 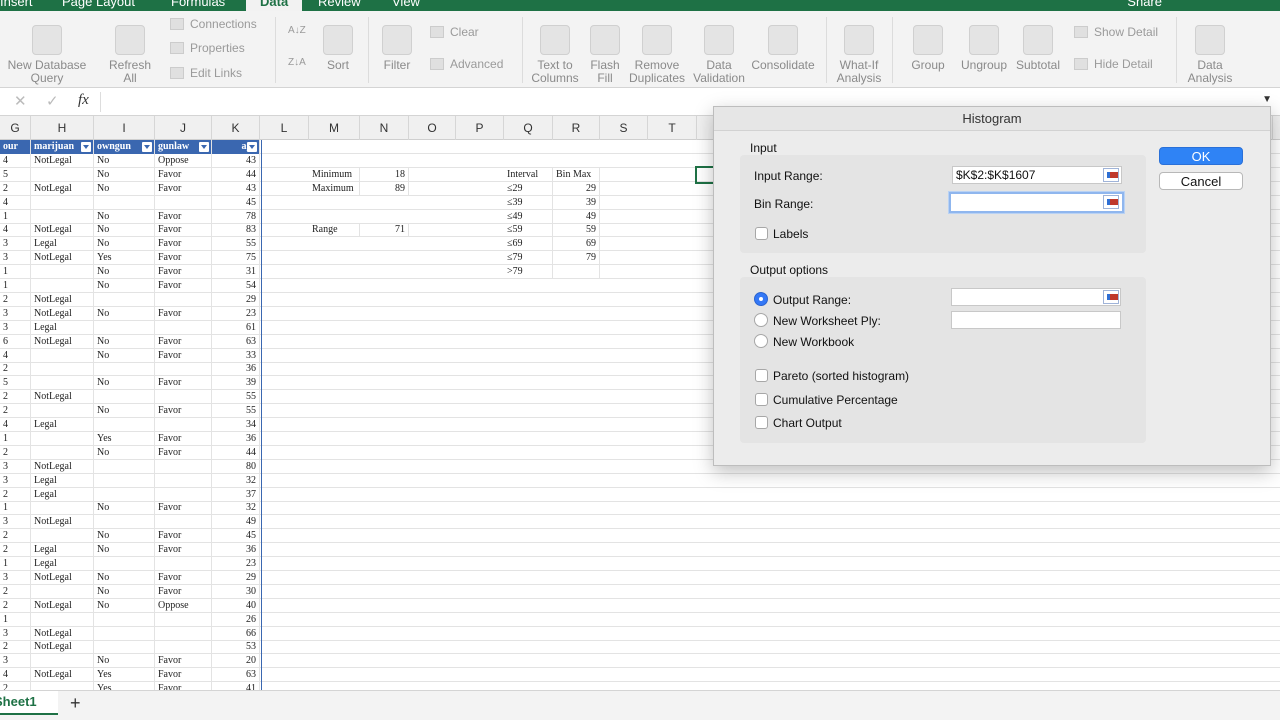 What do you see at coordinates (52, 101) in the screenshot?
I see `confirm-icon: ✓` at bounding box center [52, 101].